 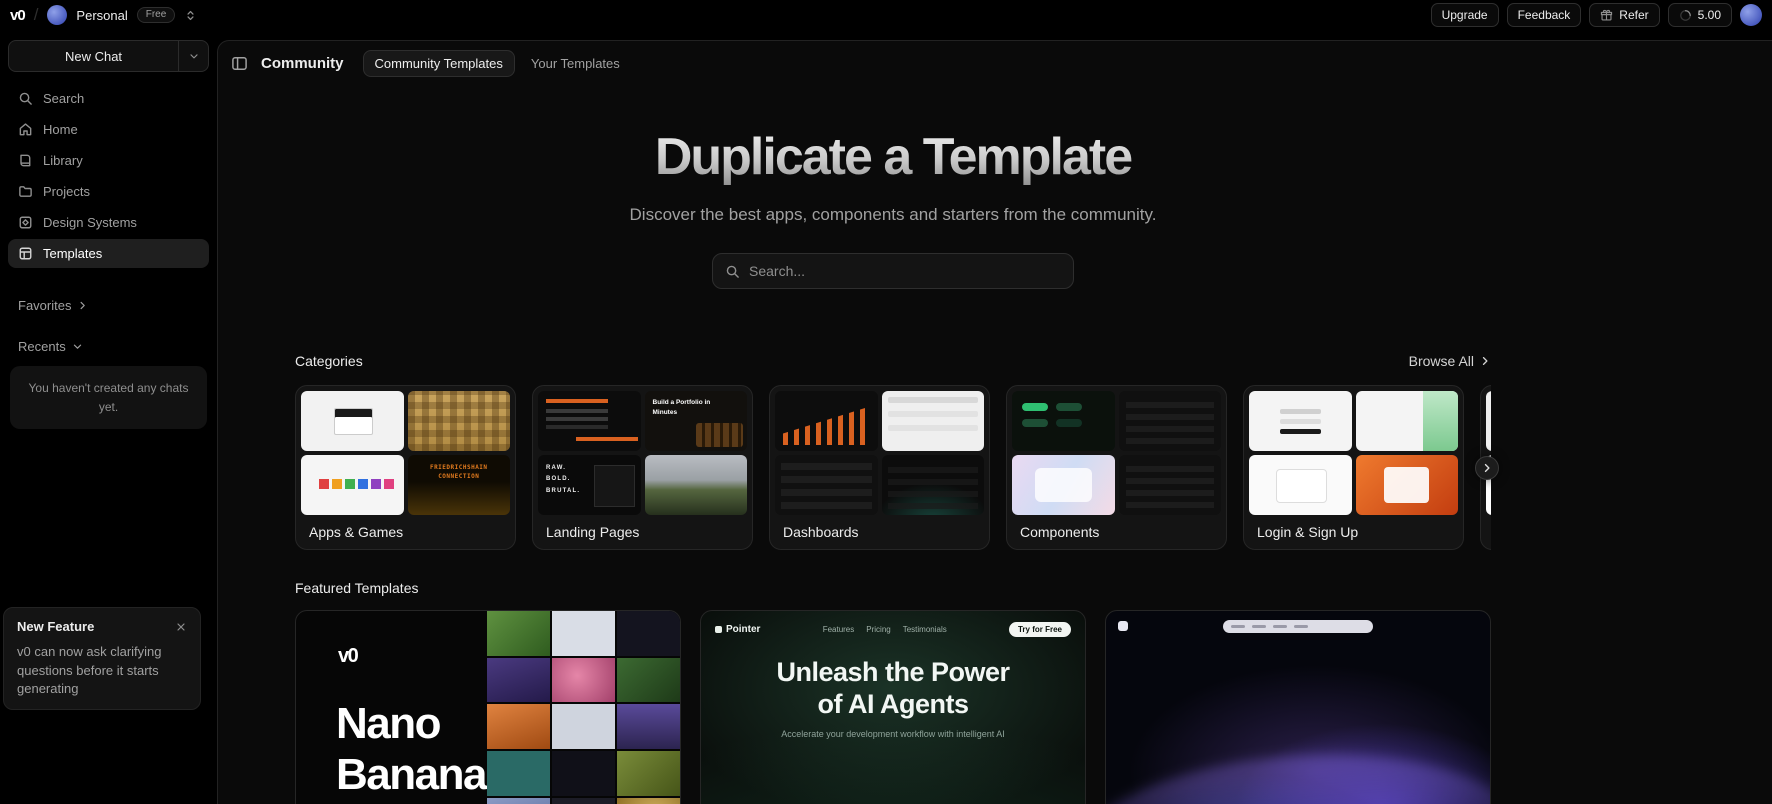 I want to click on home-icon, so click(x=25, y=129).